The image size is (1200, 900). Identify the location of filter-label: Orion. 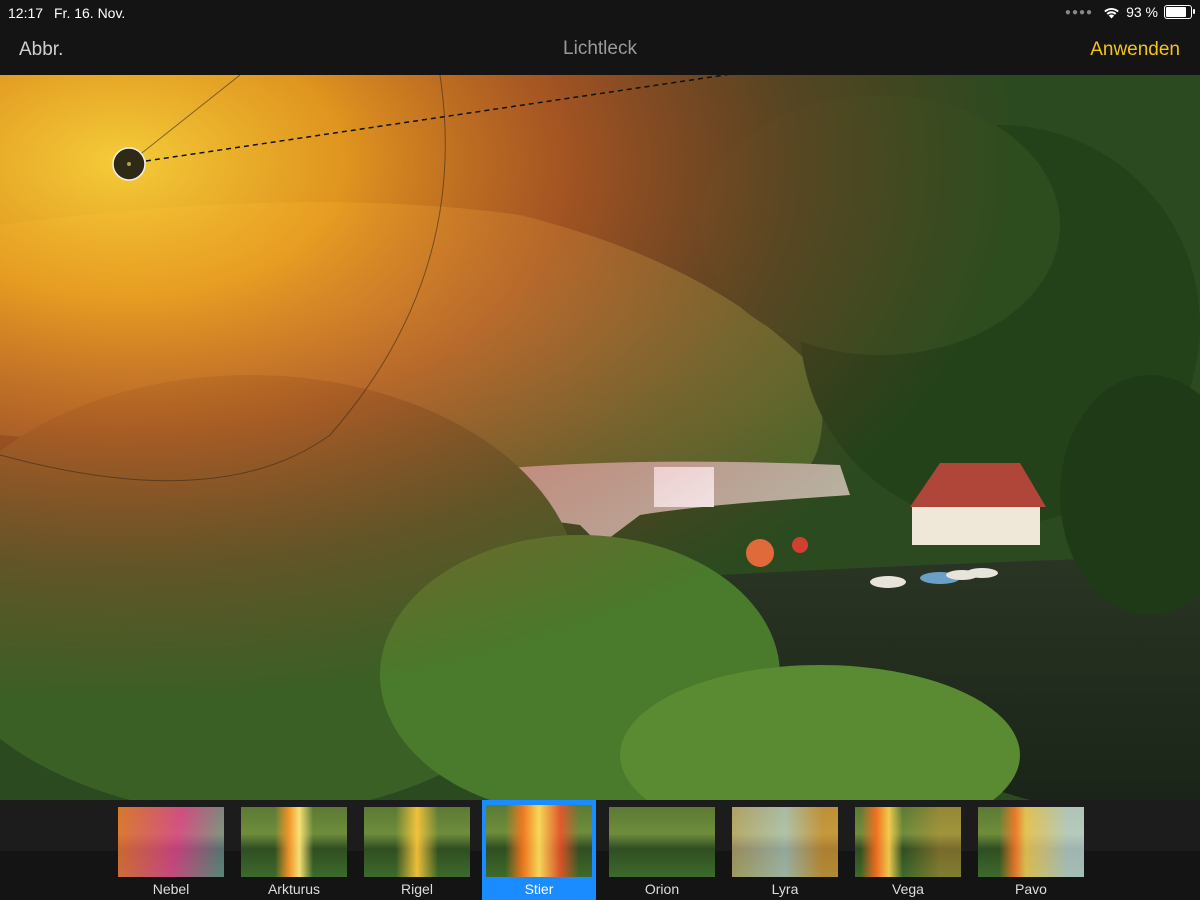
(662, 889).